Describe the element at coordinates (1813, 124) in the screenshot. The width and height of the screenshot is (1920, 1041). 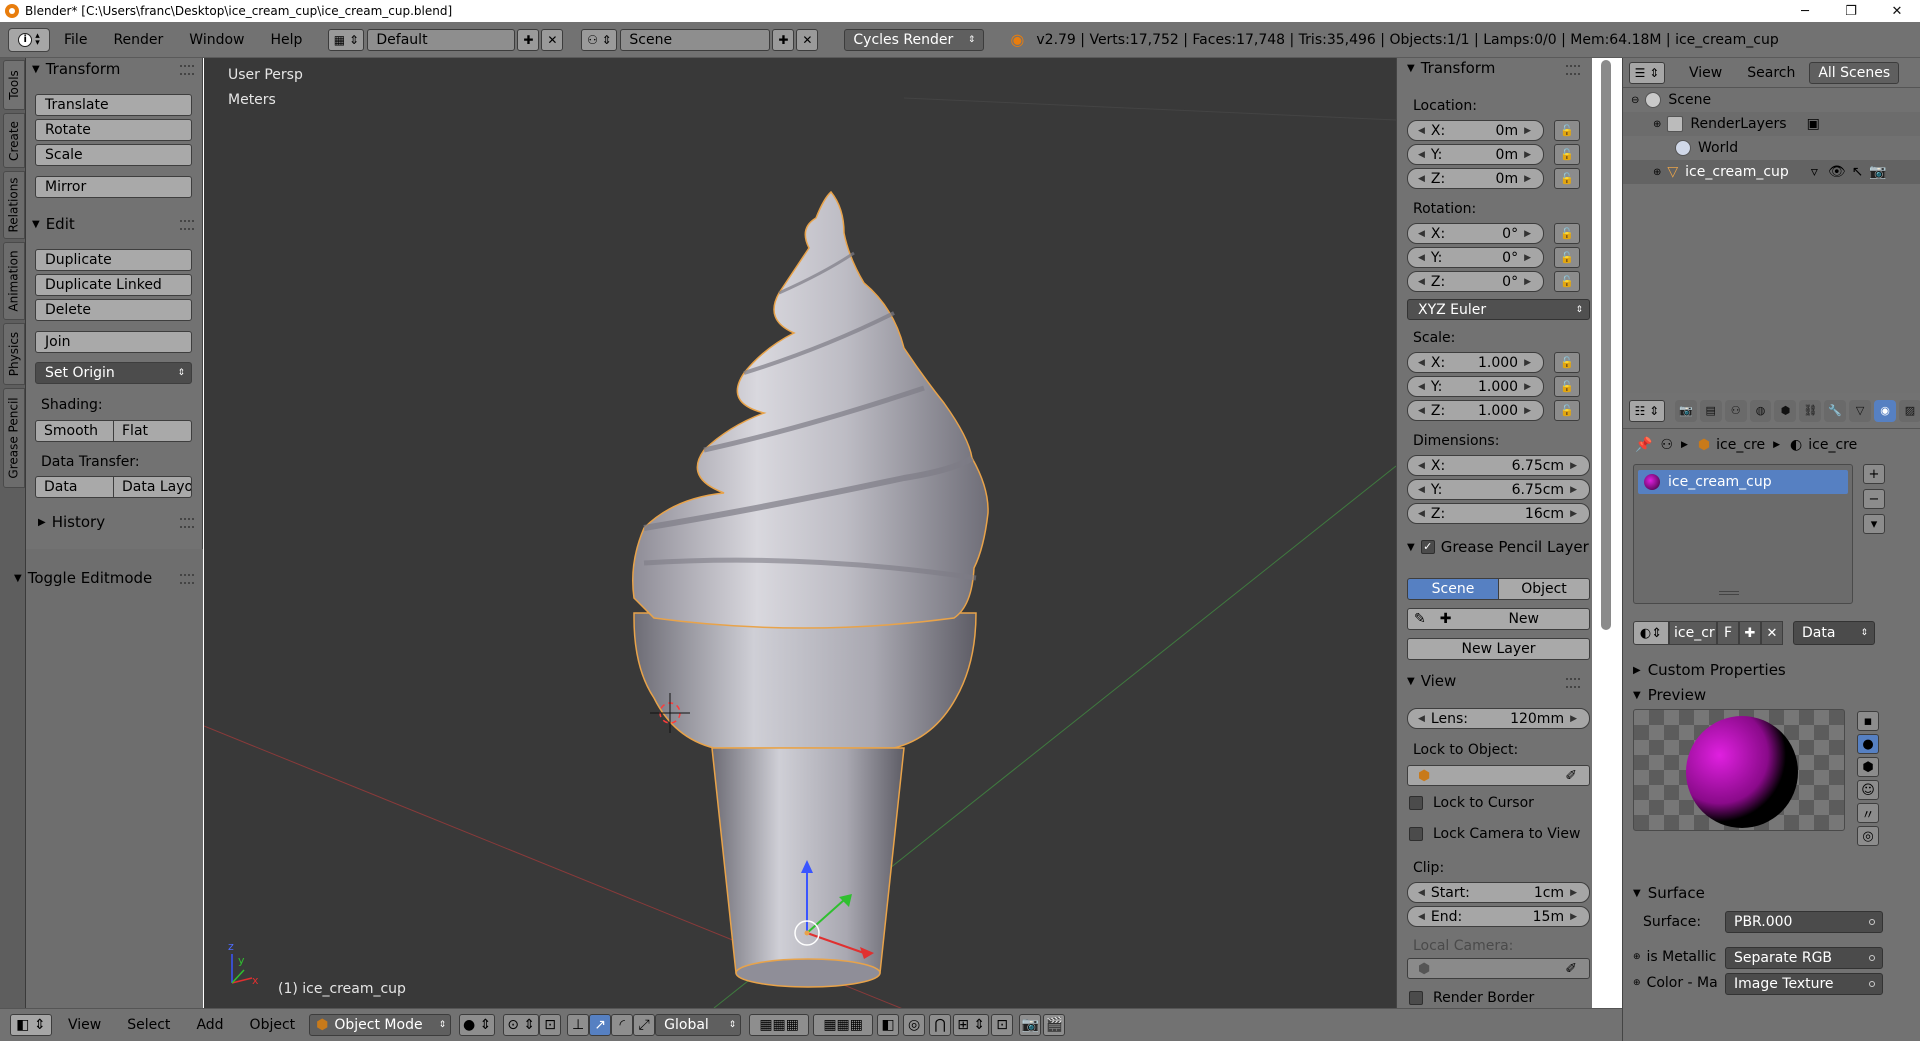
I see `render-layer-toggle-icon: ▣` at that location.